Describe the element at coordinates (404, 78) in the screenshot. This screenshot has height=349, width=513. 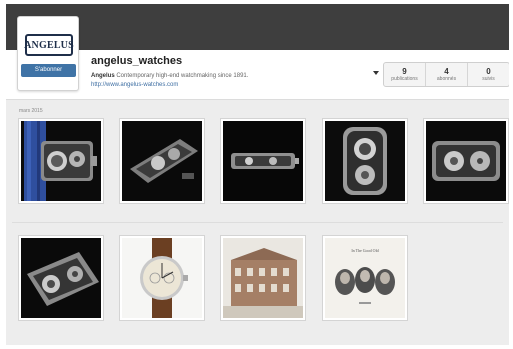
I see `stat-label: publications` at that location.